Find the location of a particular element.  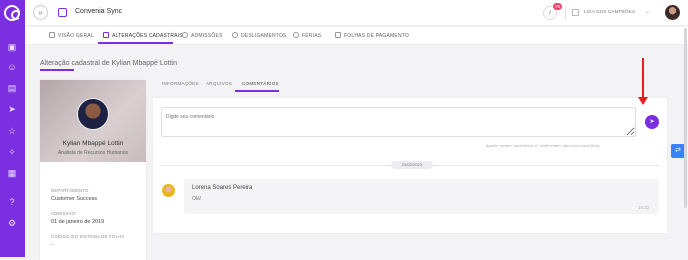

tab-folhas-de-pagamento: FOLHAS DE PAGAMENTO is located at coordinates (372, 35).